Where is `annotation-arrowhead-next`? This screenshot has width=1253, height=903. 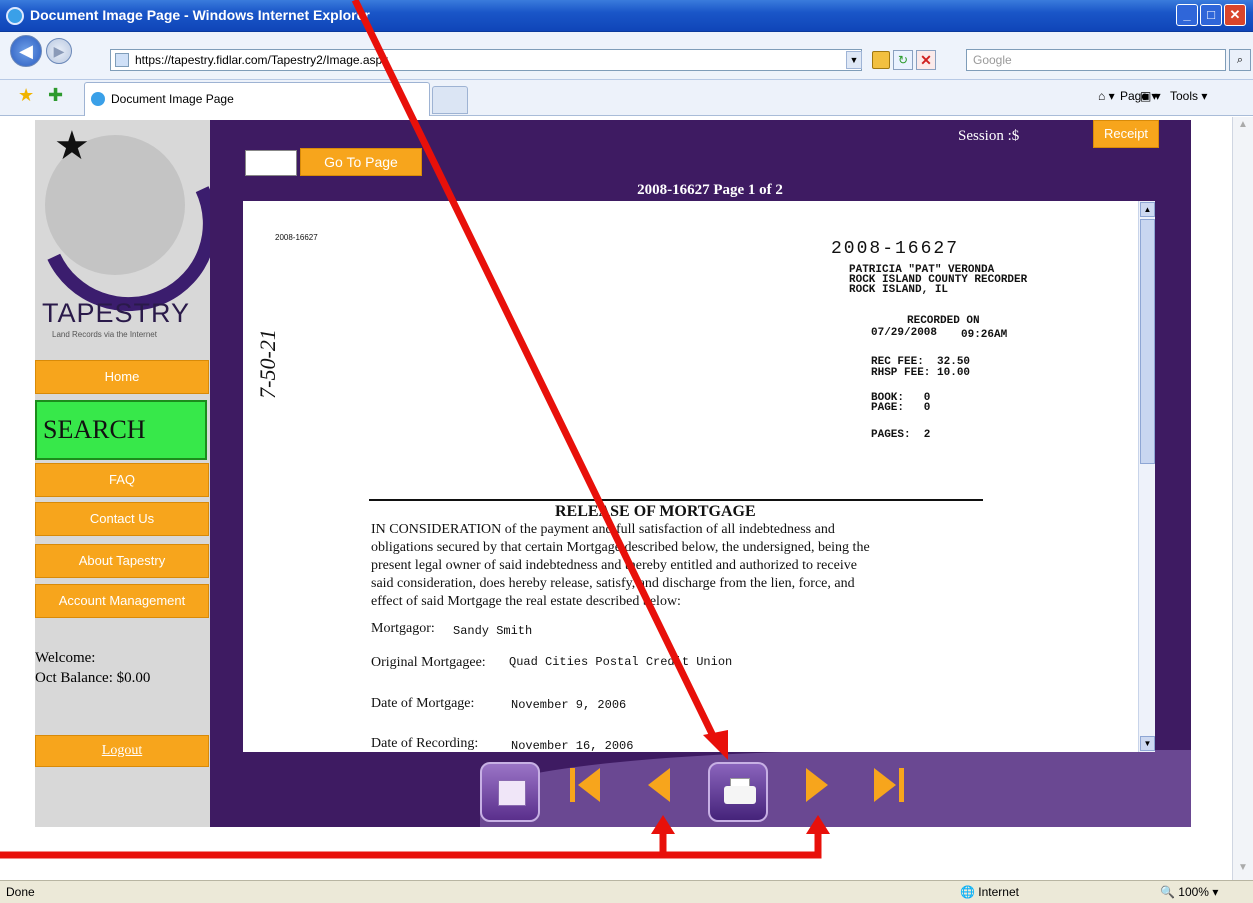 annotation-arrowhead-next is located at coordinates (818, 824).